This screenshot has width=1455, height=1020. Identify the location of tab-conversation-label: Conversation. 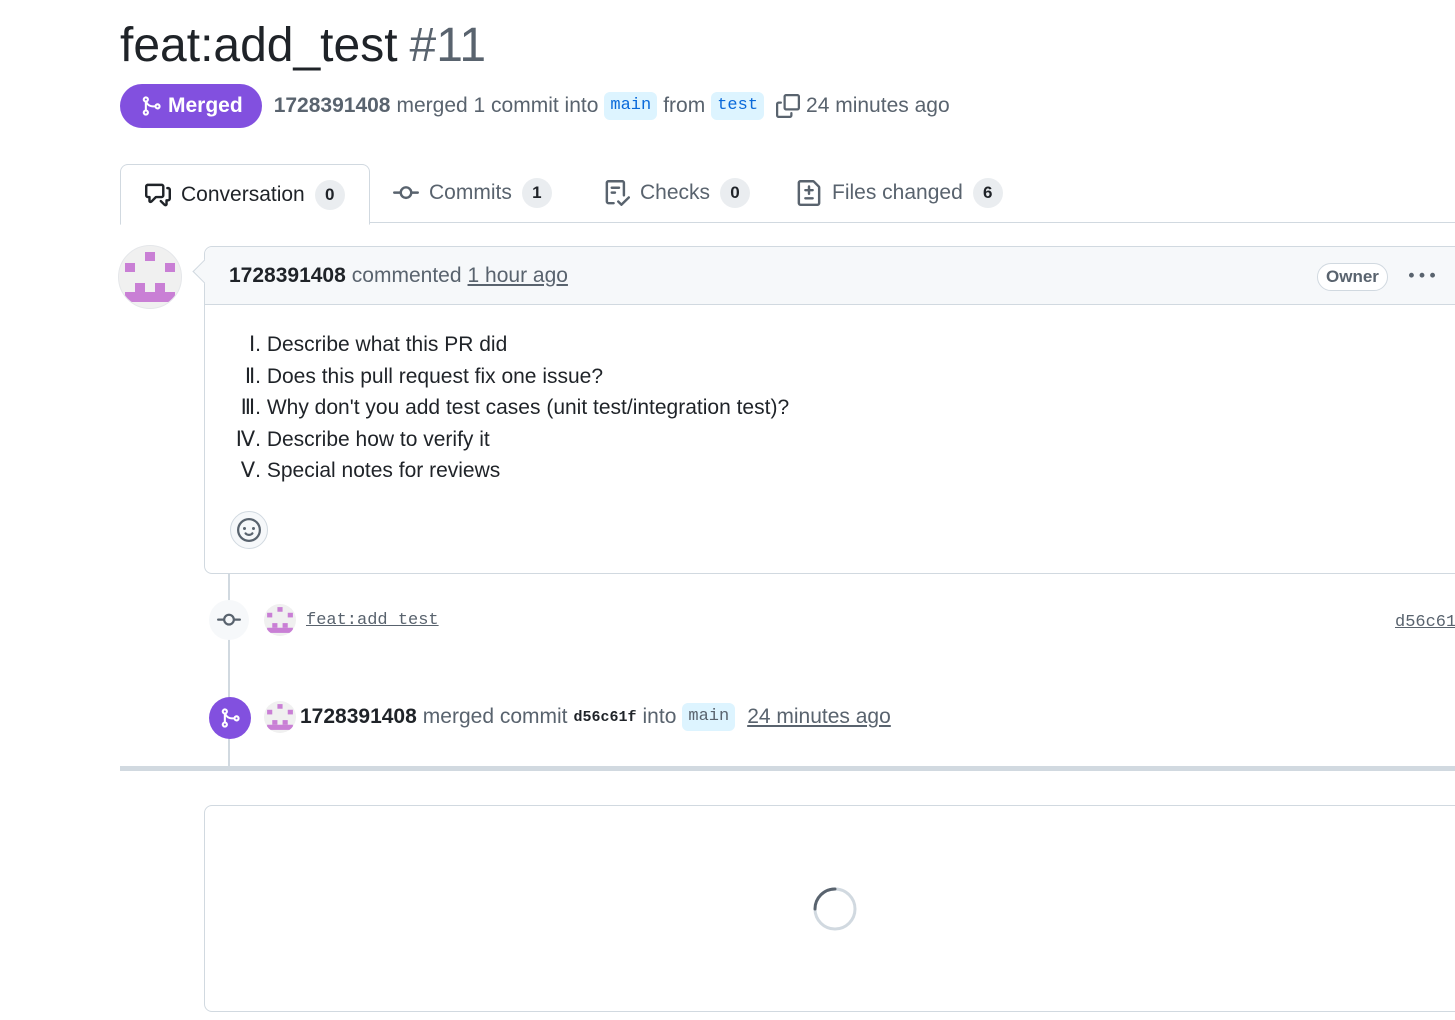
(243, 194).